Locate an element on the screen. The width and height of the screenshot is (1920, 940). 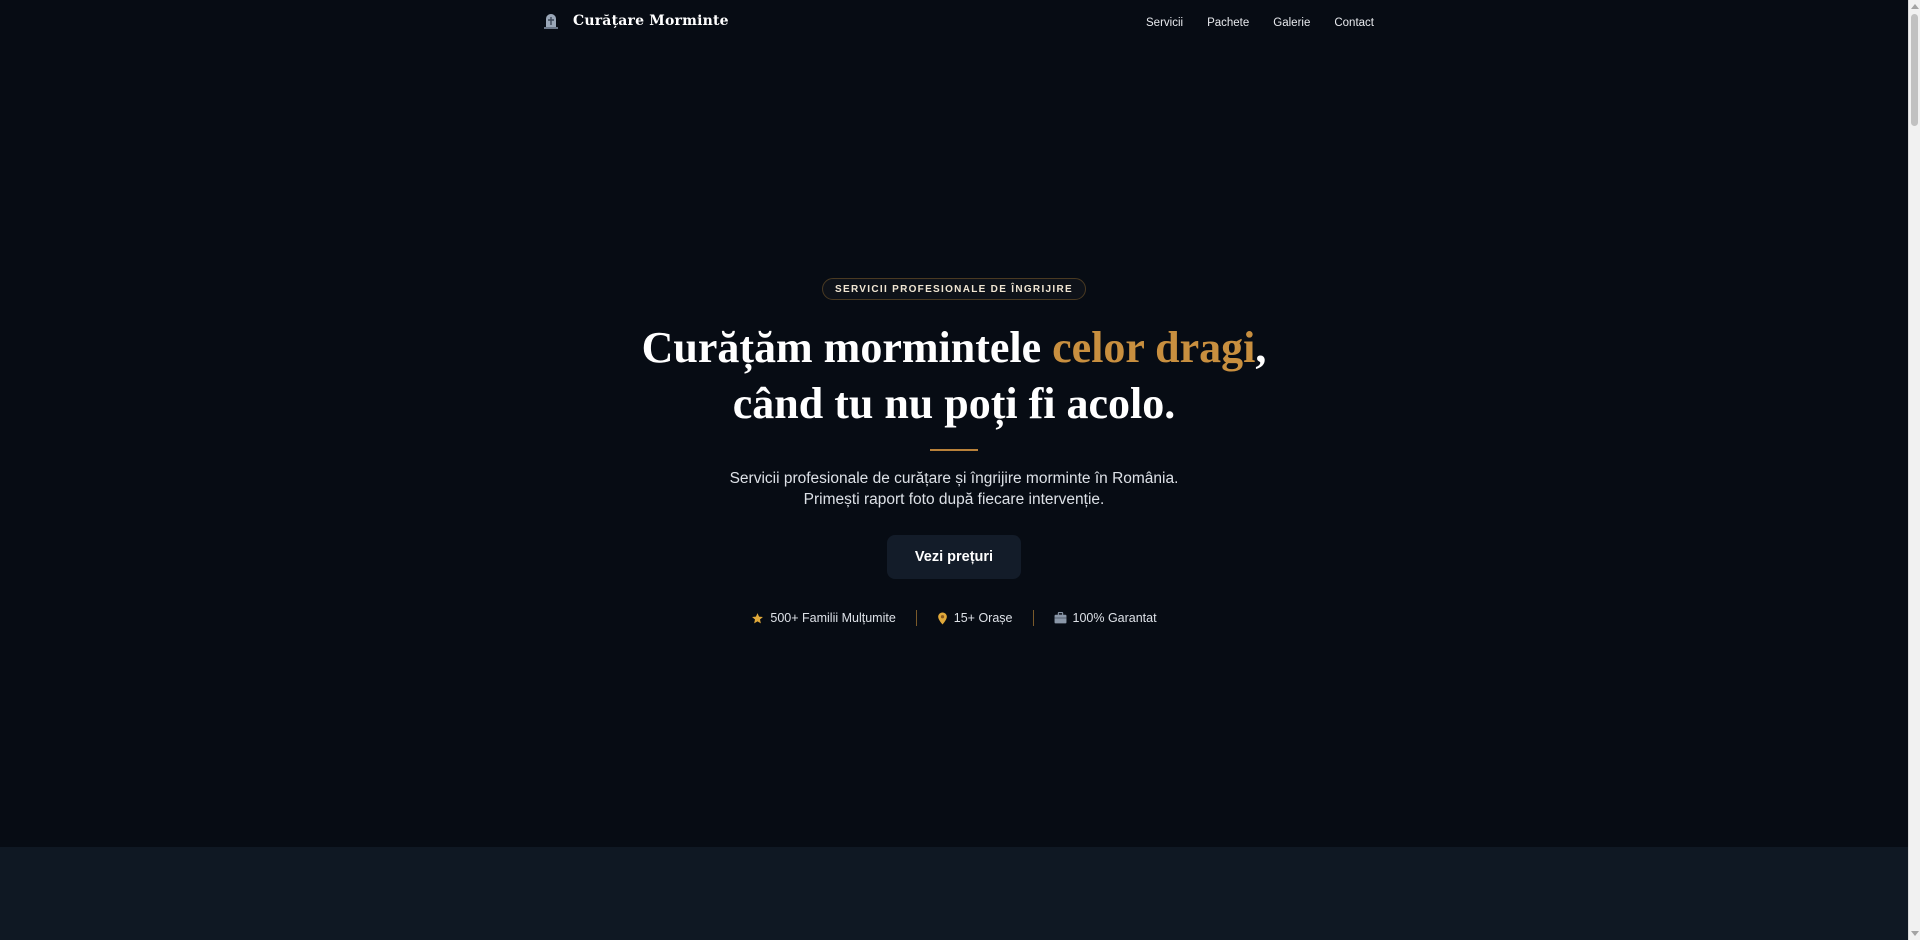
headline-part1: Curățăm mormintele is located at coordinates (847, 347).